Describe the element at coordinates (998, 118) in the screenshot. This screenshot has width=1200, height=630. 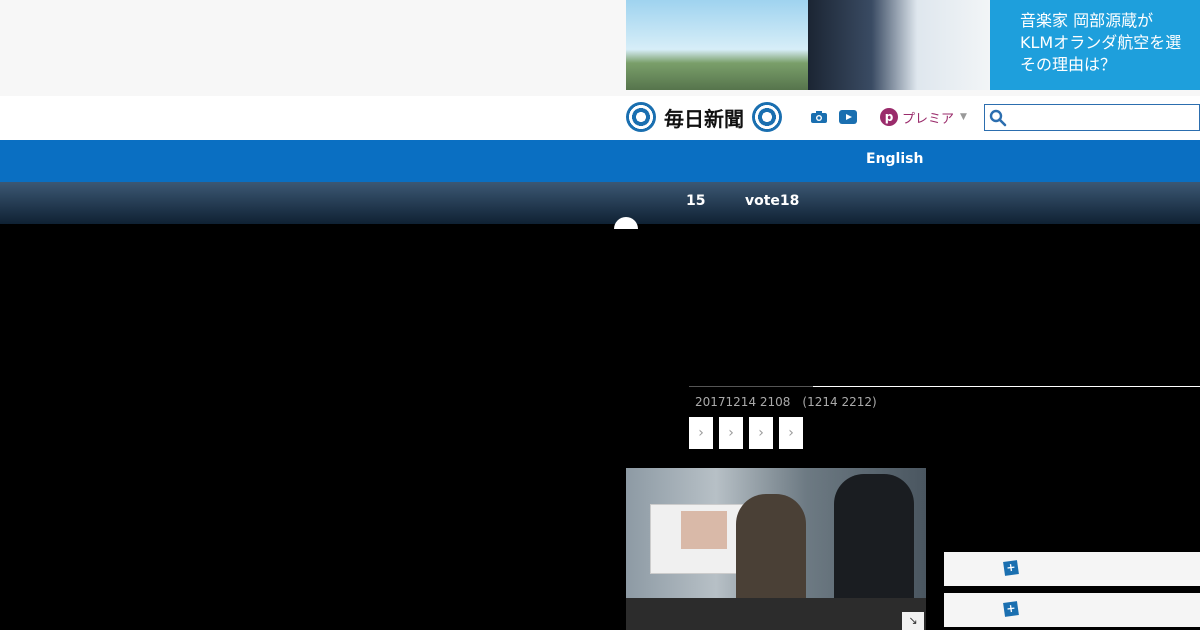
I see `search-icon` at that location.